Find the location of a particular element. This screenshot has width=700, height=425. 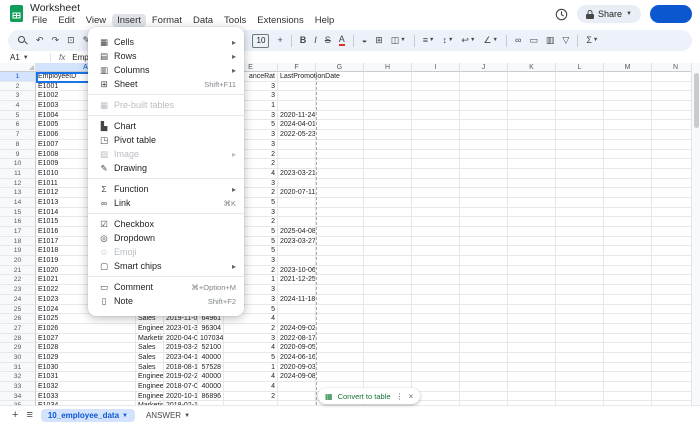

cell-K30 is located at coordinates (532, 357).